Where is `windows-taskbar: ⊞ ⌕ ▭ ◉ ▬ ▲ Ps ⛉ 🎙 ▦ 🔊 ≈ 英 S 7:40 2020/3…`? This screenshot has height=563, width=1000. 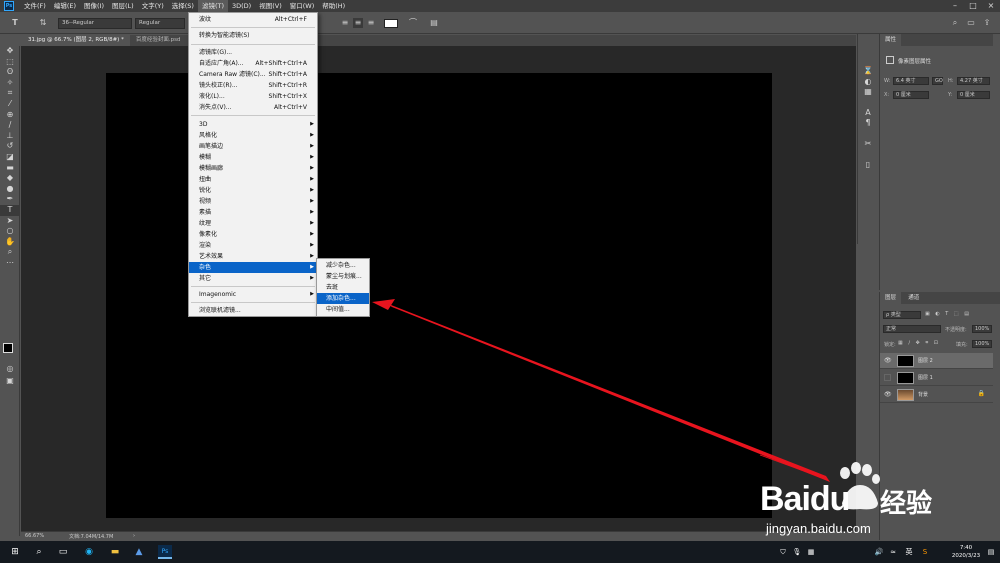 windows-taskbar: ⊞ ⌕ ▭ ◉ ▬ ▲ Ps ⛉ 🎙 ▦ 🔊 ≈ 英 S 7:40 2020/3… is located at coordinates (500, 552).